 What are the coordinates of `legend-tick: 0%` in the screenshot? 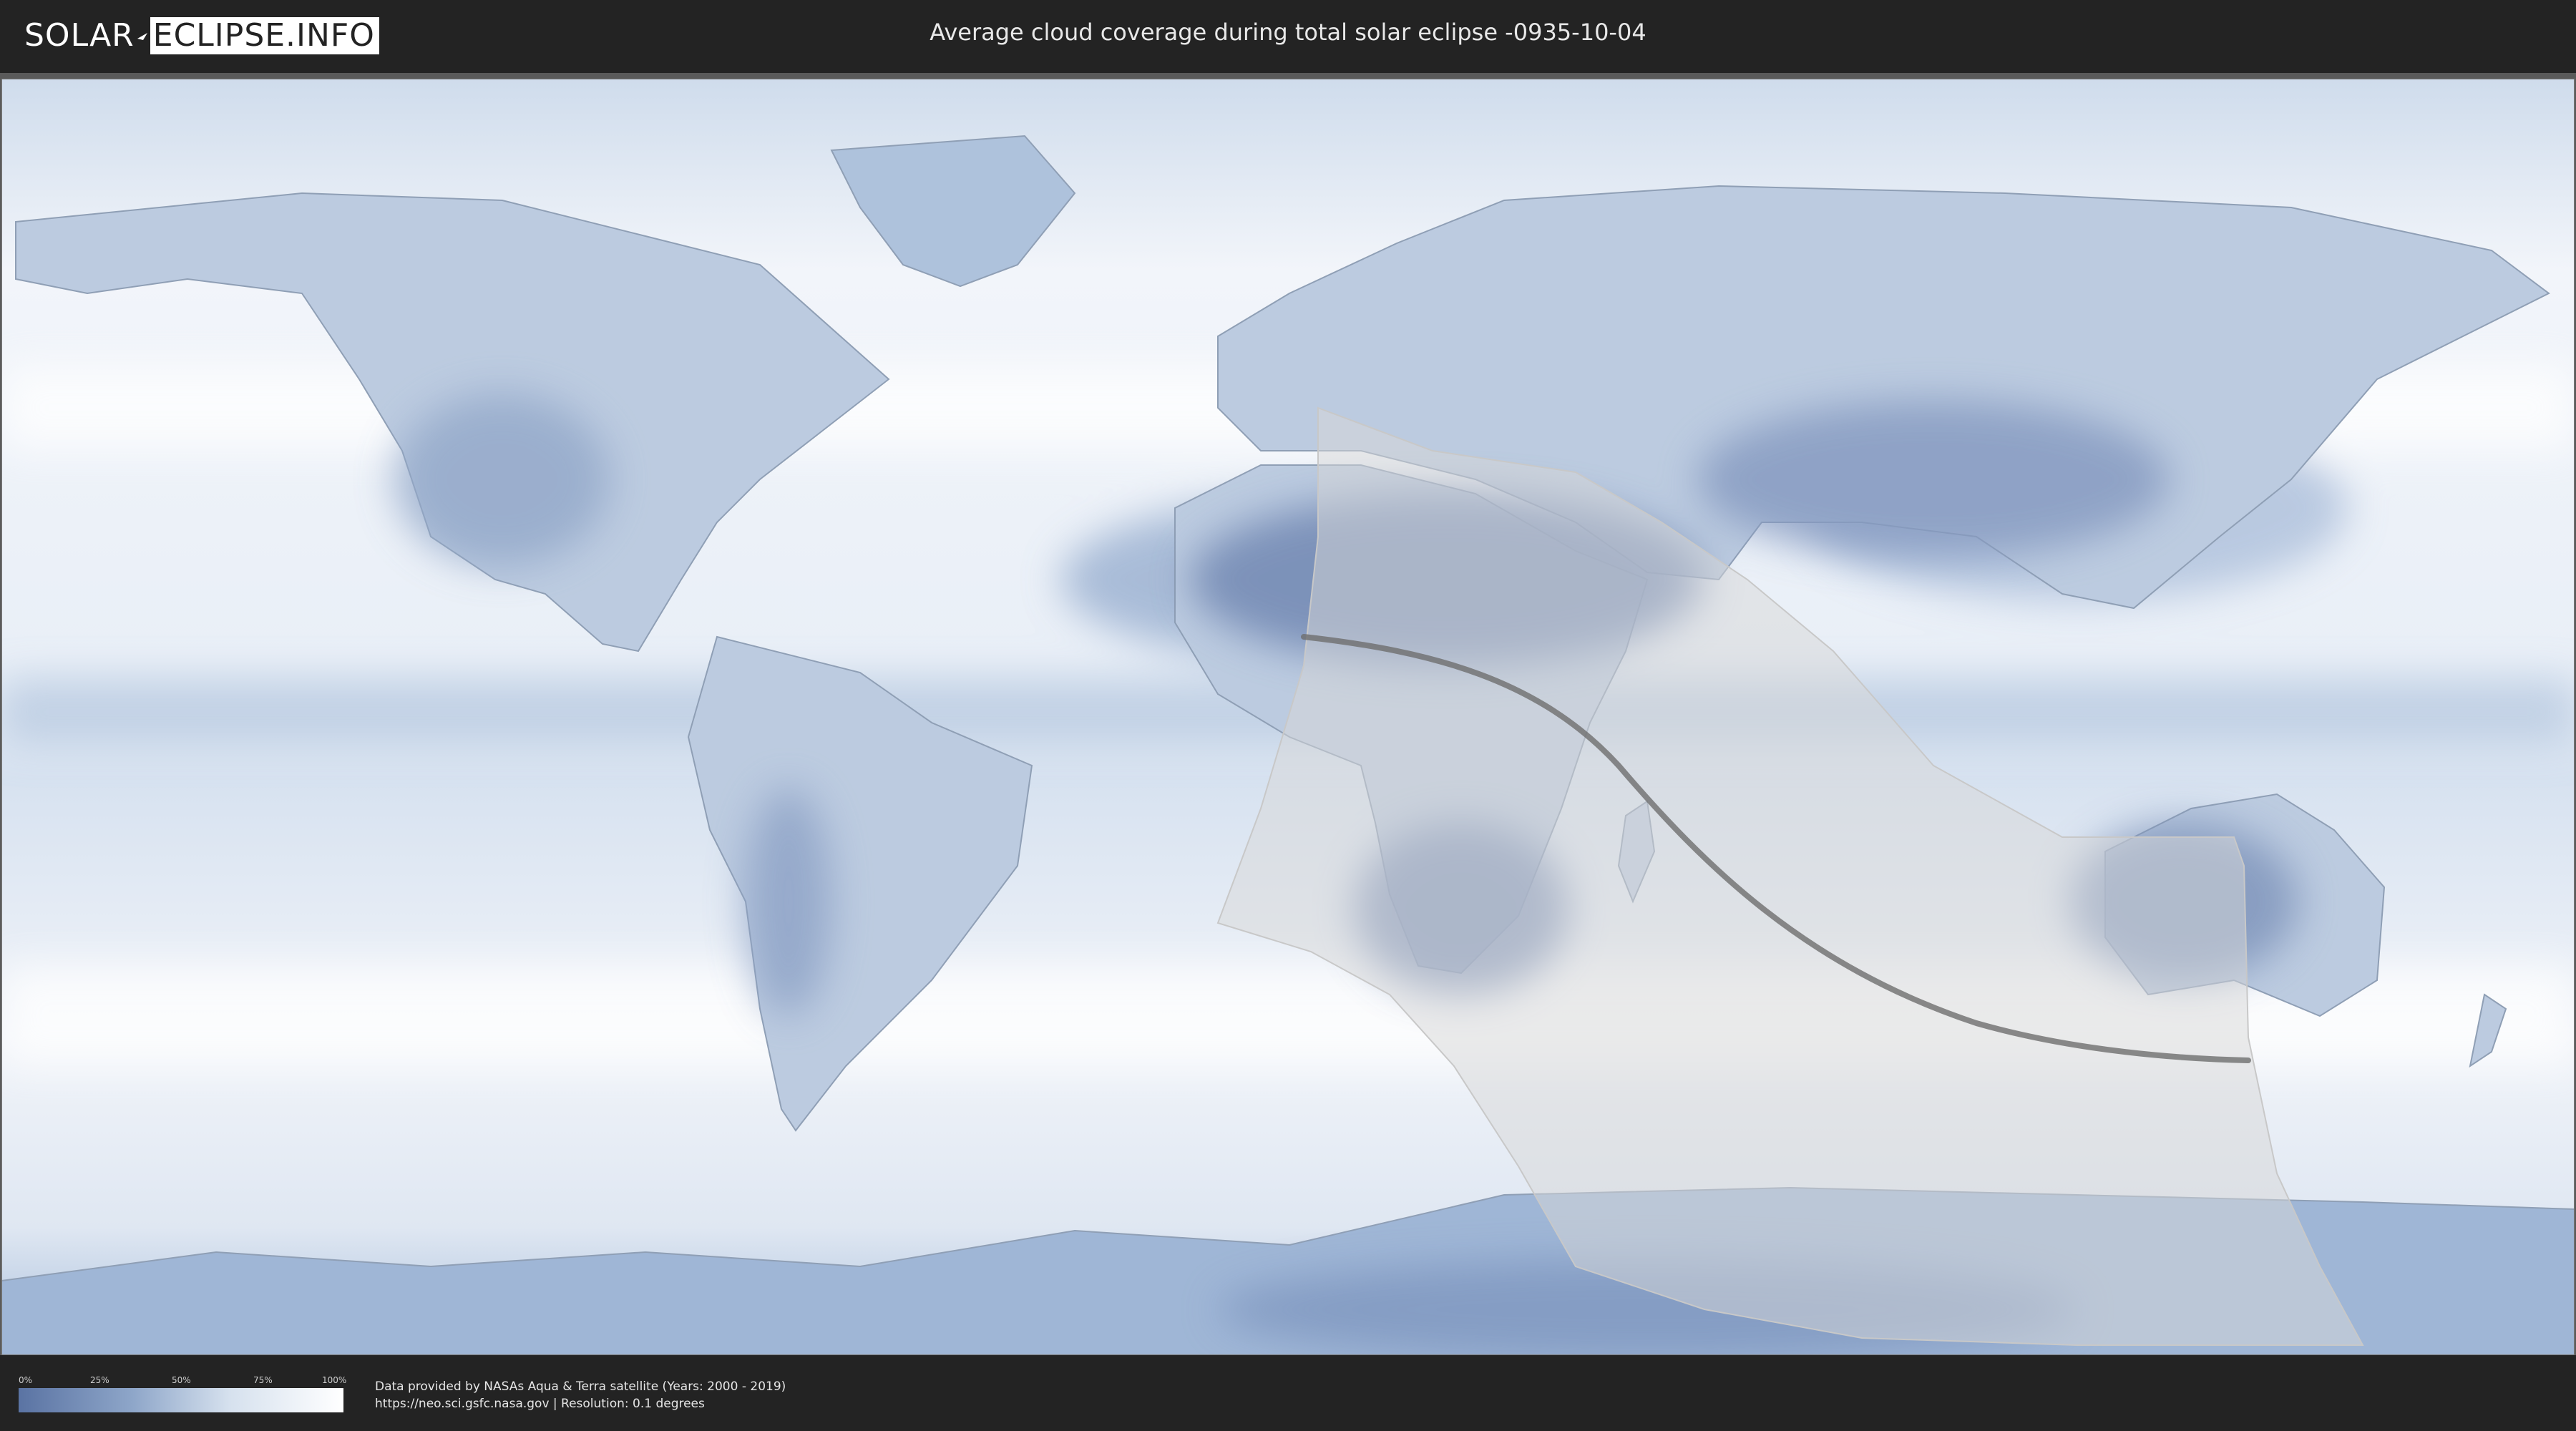 It's located at (26, 1380).